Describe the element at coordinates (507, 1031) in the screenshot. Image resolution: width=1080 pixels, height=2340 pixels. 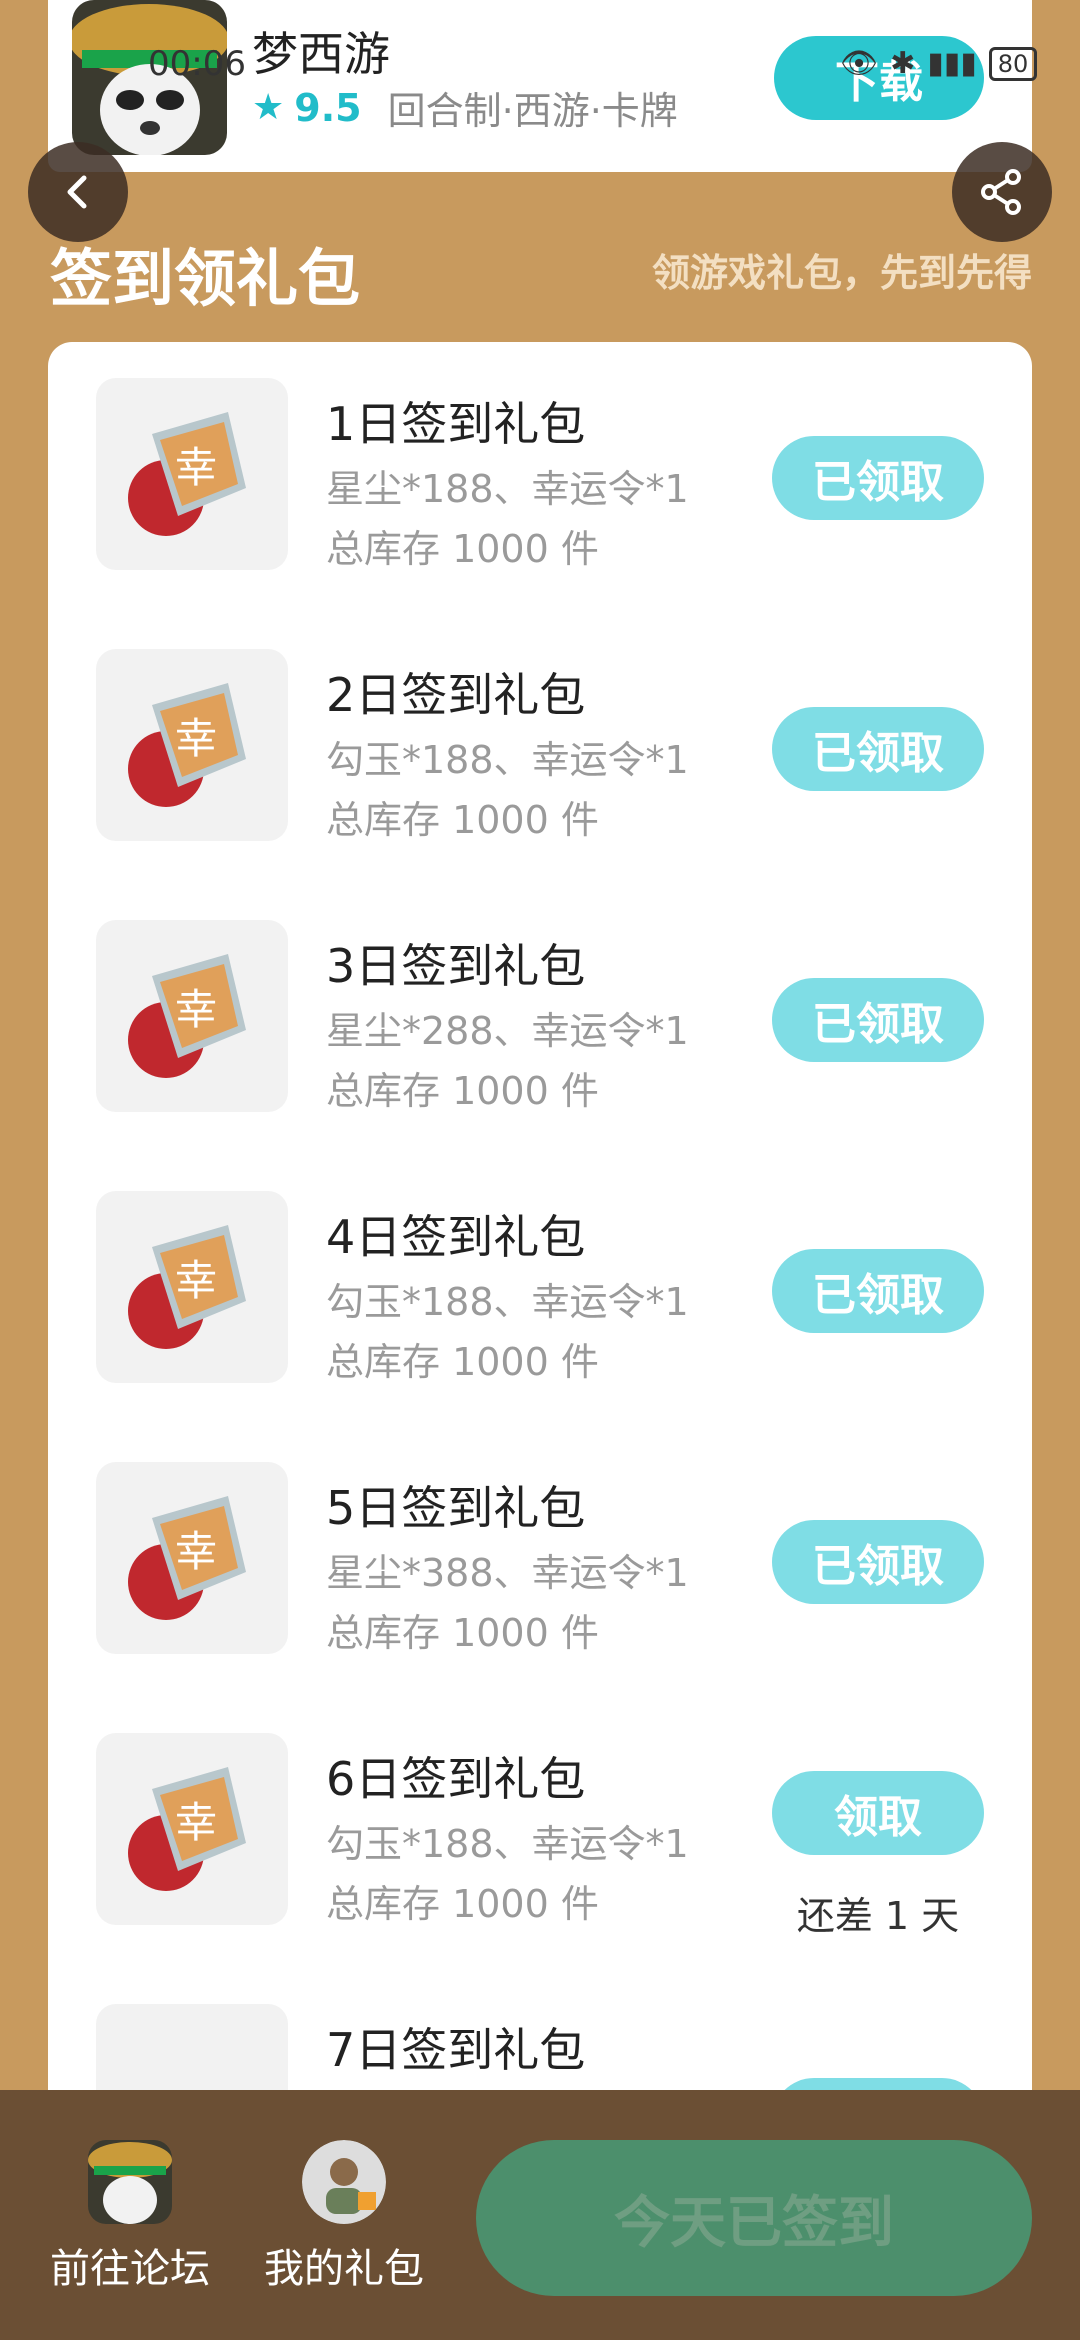
I see `gift-items: 星尘*288、幸运令*1` at that location.